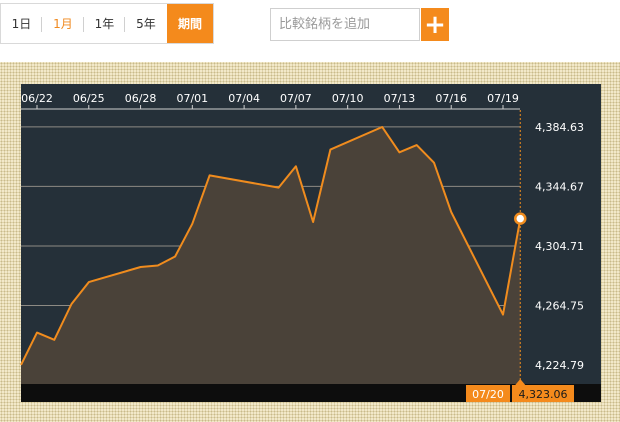  What do you see at coordinates (400, 98) in the screenshot?
I see `x-tick-label: 07/13` at bounding box center [400, 98].